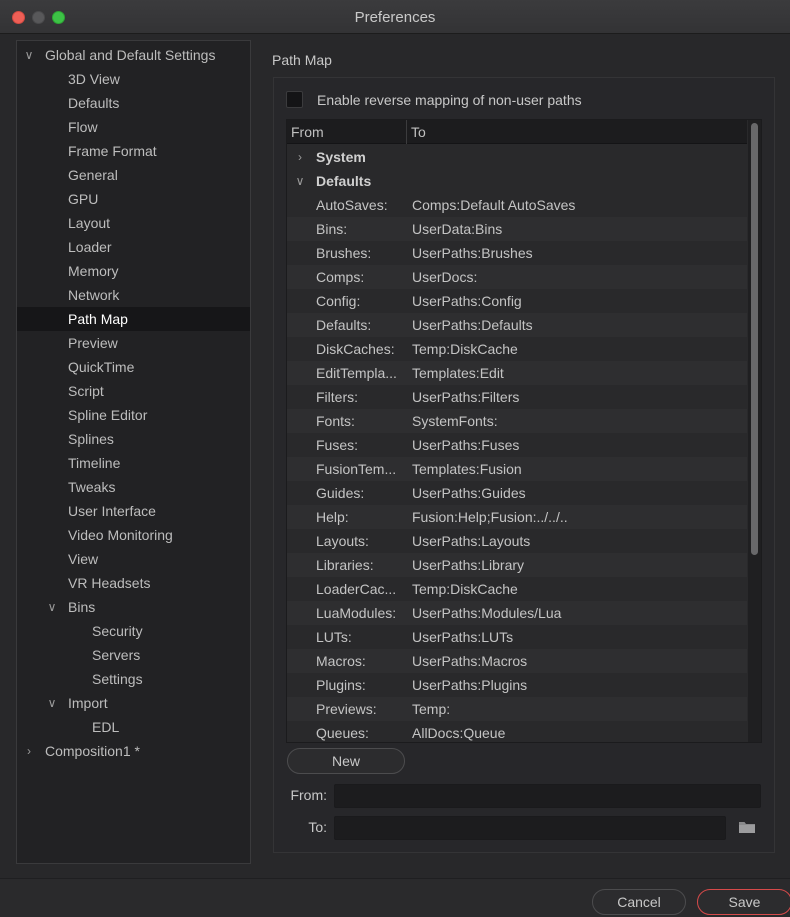  What do you see at coordinates (133, 55) in the screenshot?
I see `sidebar-item-global-and-default-settings: ∨ Global and Default Settings` at bounding box center [133, 55].